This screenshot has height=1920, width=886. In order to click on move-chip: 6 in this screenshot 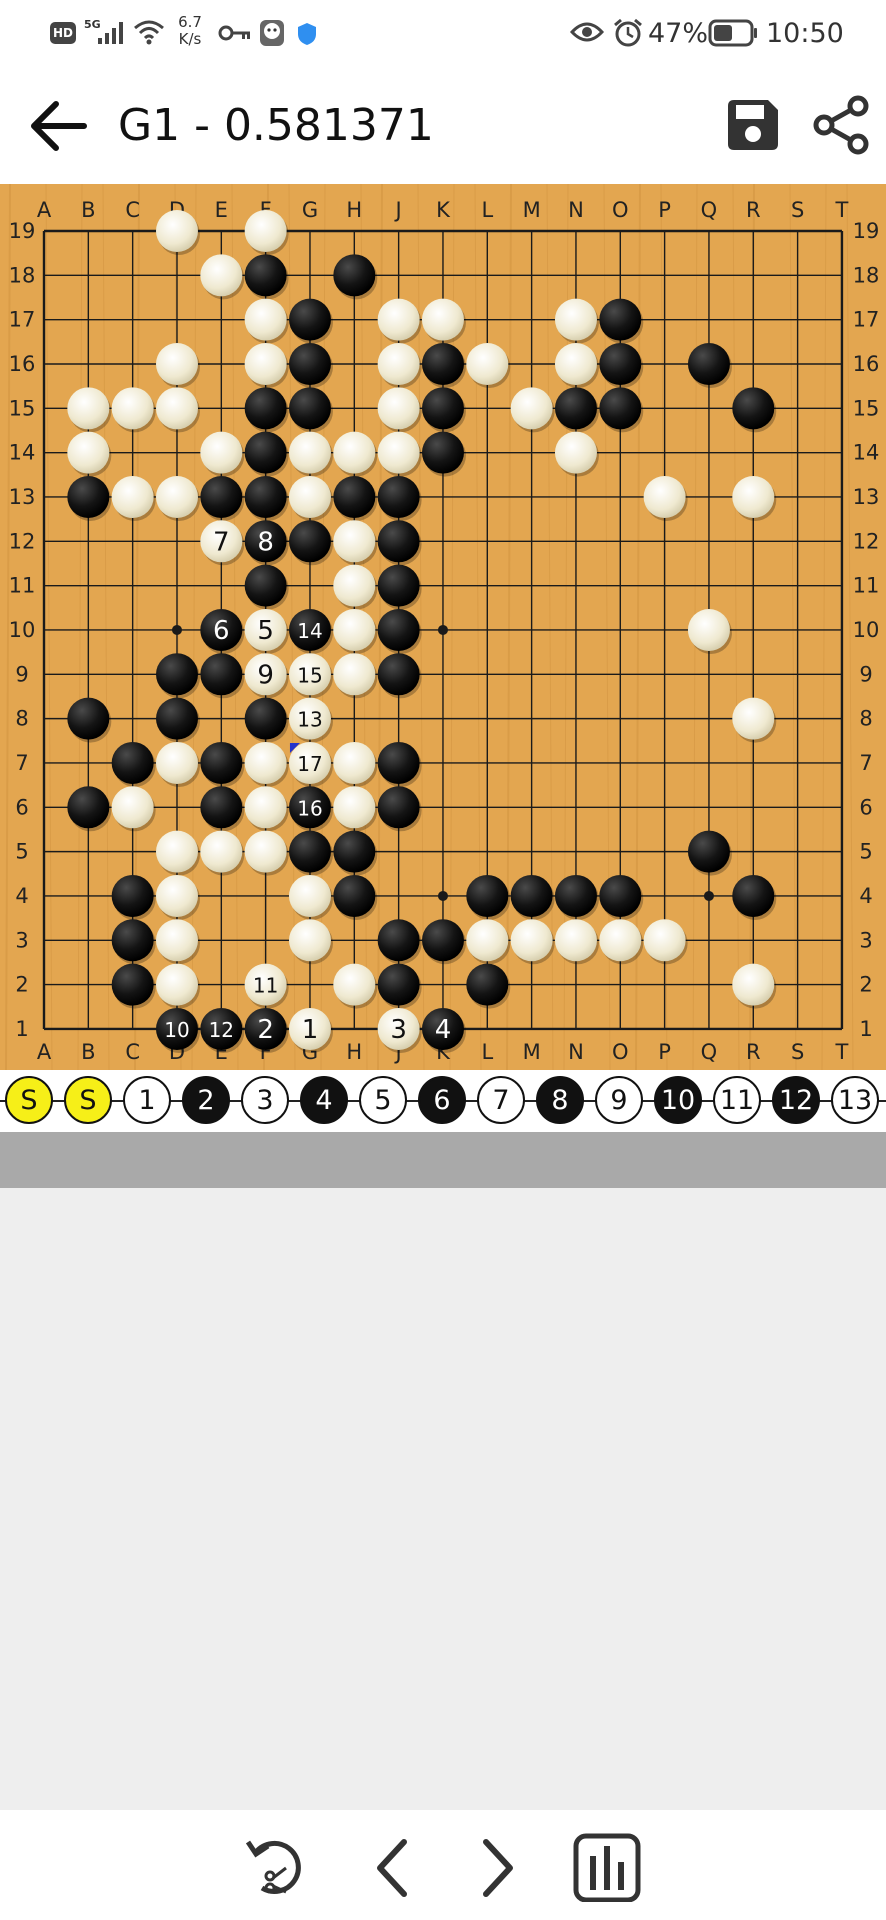, I will do `click(442, 1100)`.